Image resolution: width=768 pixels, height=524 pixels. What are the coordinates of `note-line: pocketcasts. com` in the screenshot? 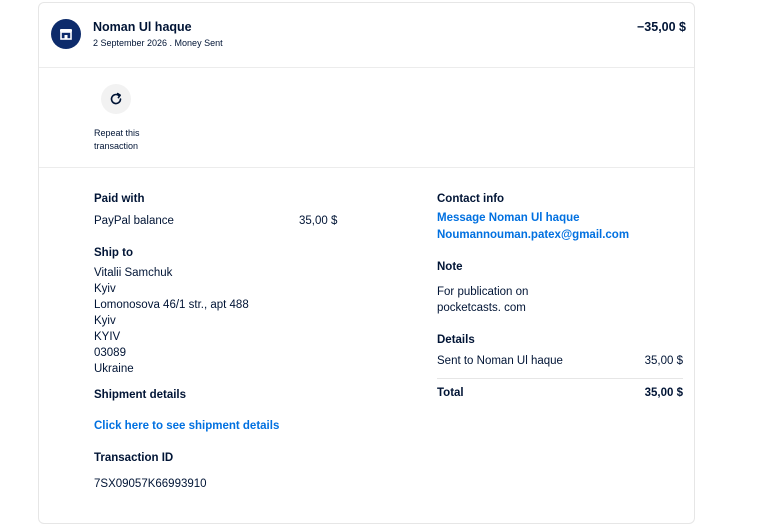 It's located at (481, 308).